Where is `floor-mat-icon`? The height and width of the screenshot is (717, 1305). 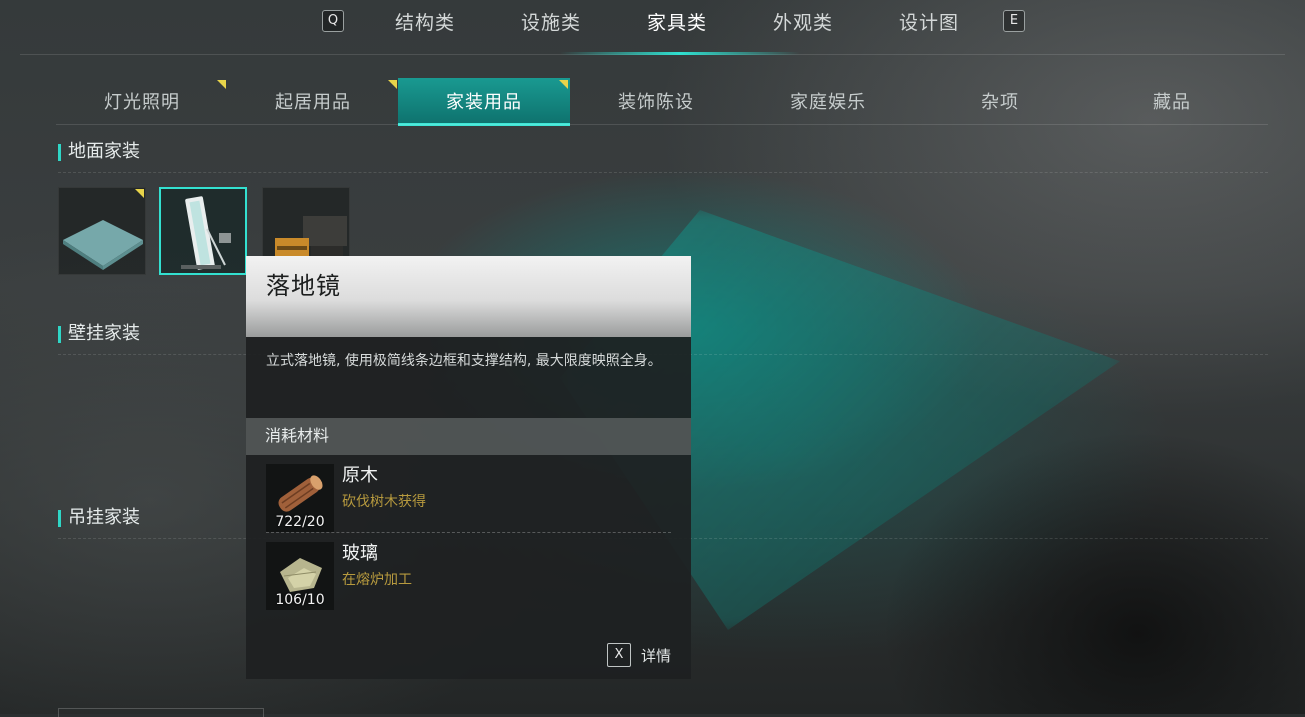 floor-mat-icon is located at coordinates (103, 245).